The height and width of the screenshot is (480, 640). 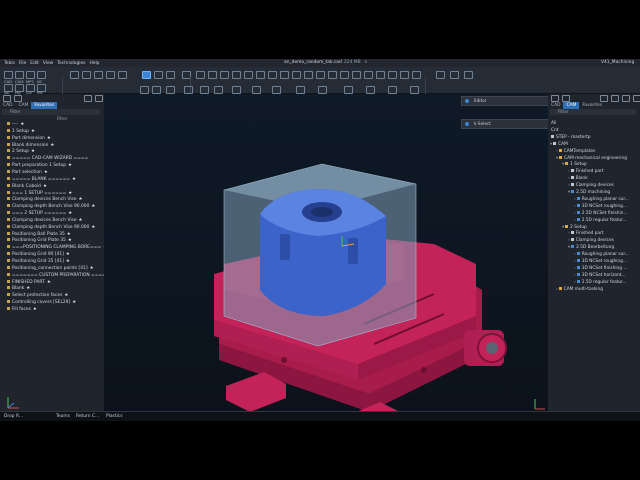 I want to click on tab-cad: CAD, so click(x=555, y=105).